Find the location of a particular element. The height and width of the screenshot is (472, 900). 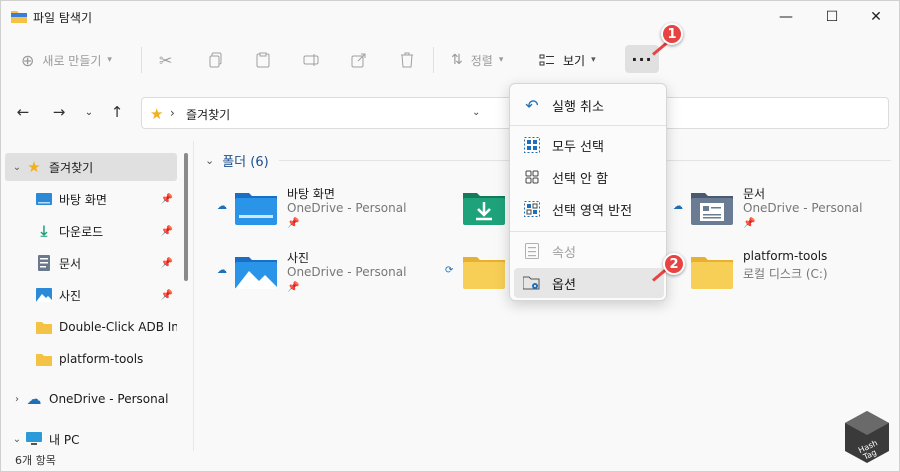

sidebar-item-label: 바탕 화면 is located at coordinates (83, 199).